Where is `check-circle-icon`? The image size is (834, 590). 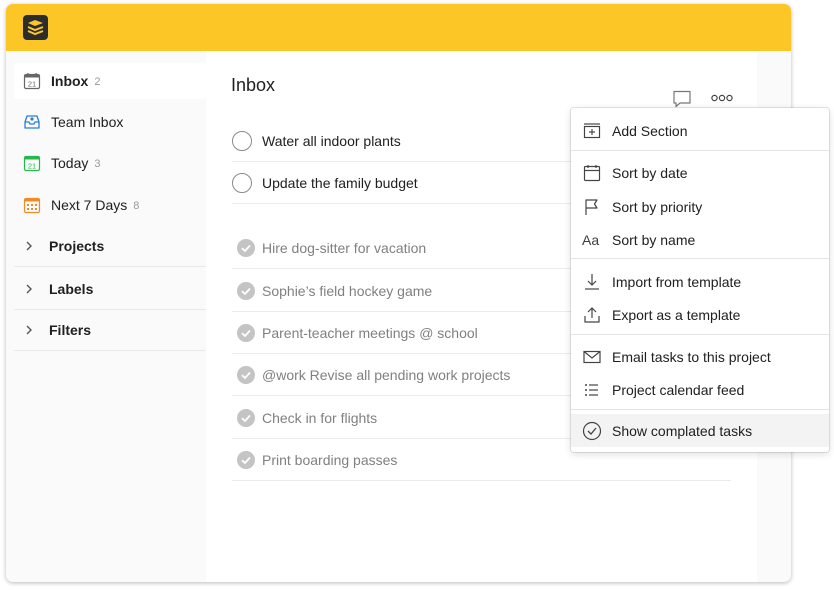 check-circle-icon is located at coordinates (592, 430).